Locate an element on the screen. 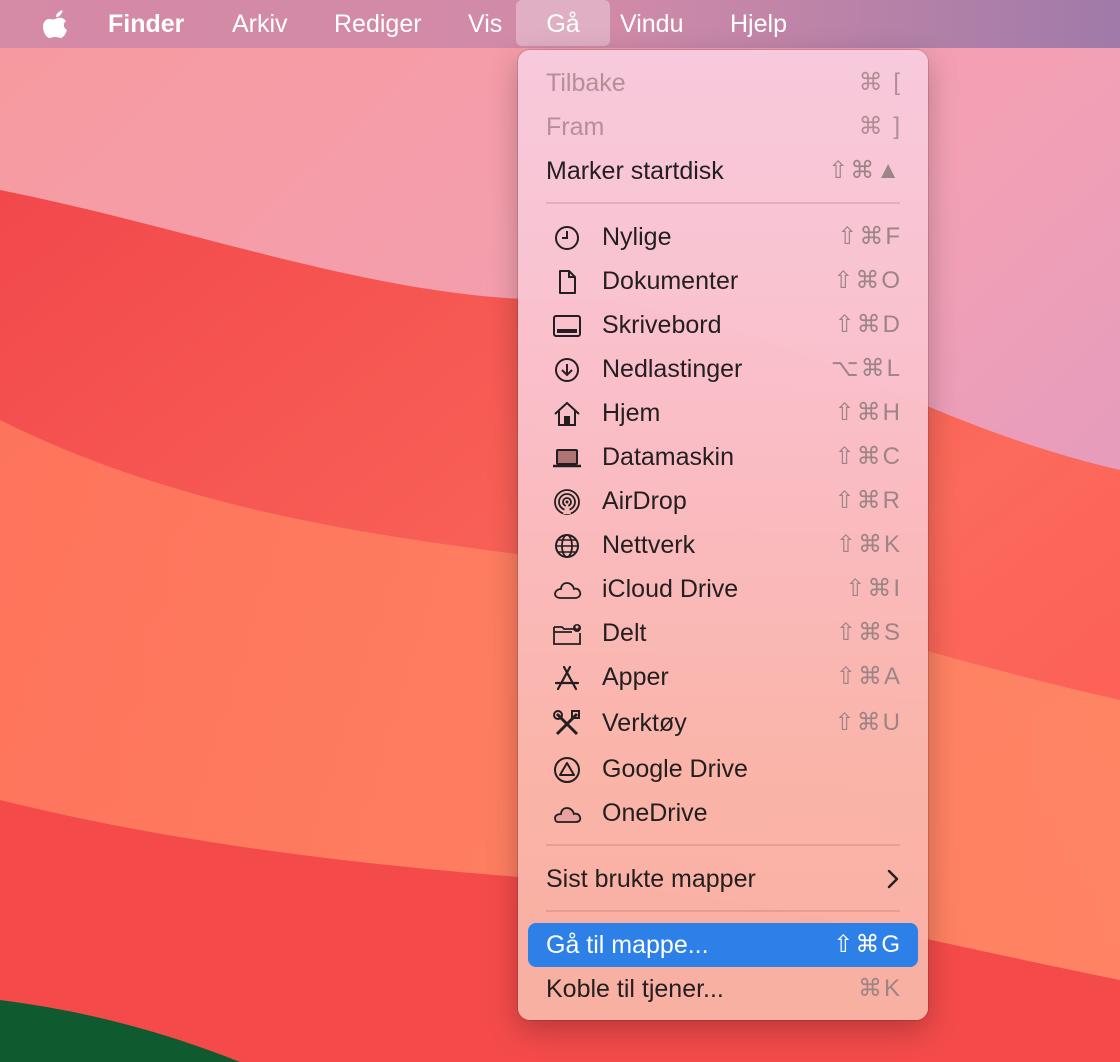  menu-item-label: Delt is located at coordinates (624, 633).